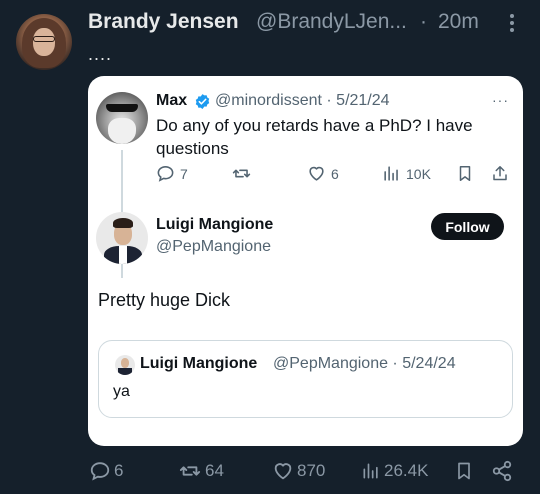 This screenshot has width=540, height=494. I want to click on reply-count: 6, so click(119, 470).